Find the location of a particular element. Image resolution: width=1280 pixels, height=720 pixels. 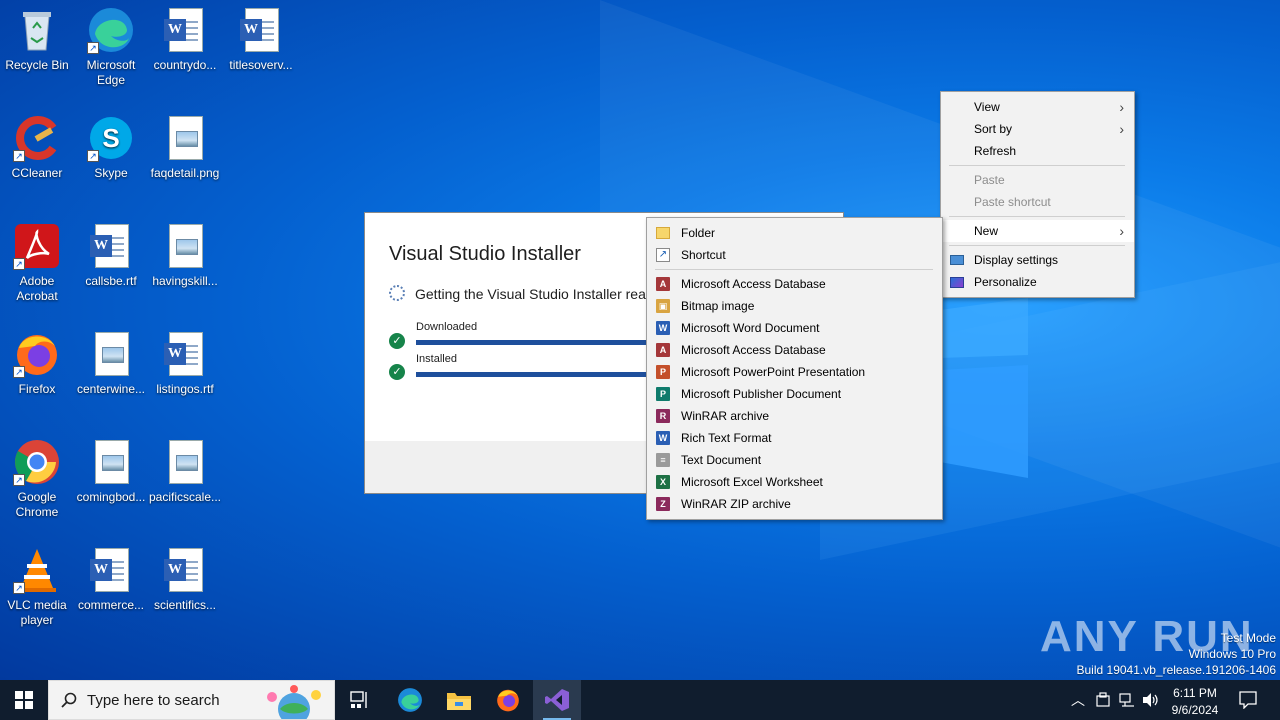

taskbar-firefox is located at coordinates (508, 700).